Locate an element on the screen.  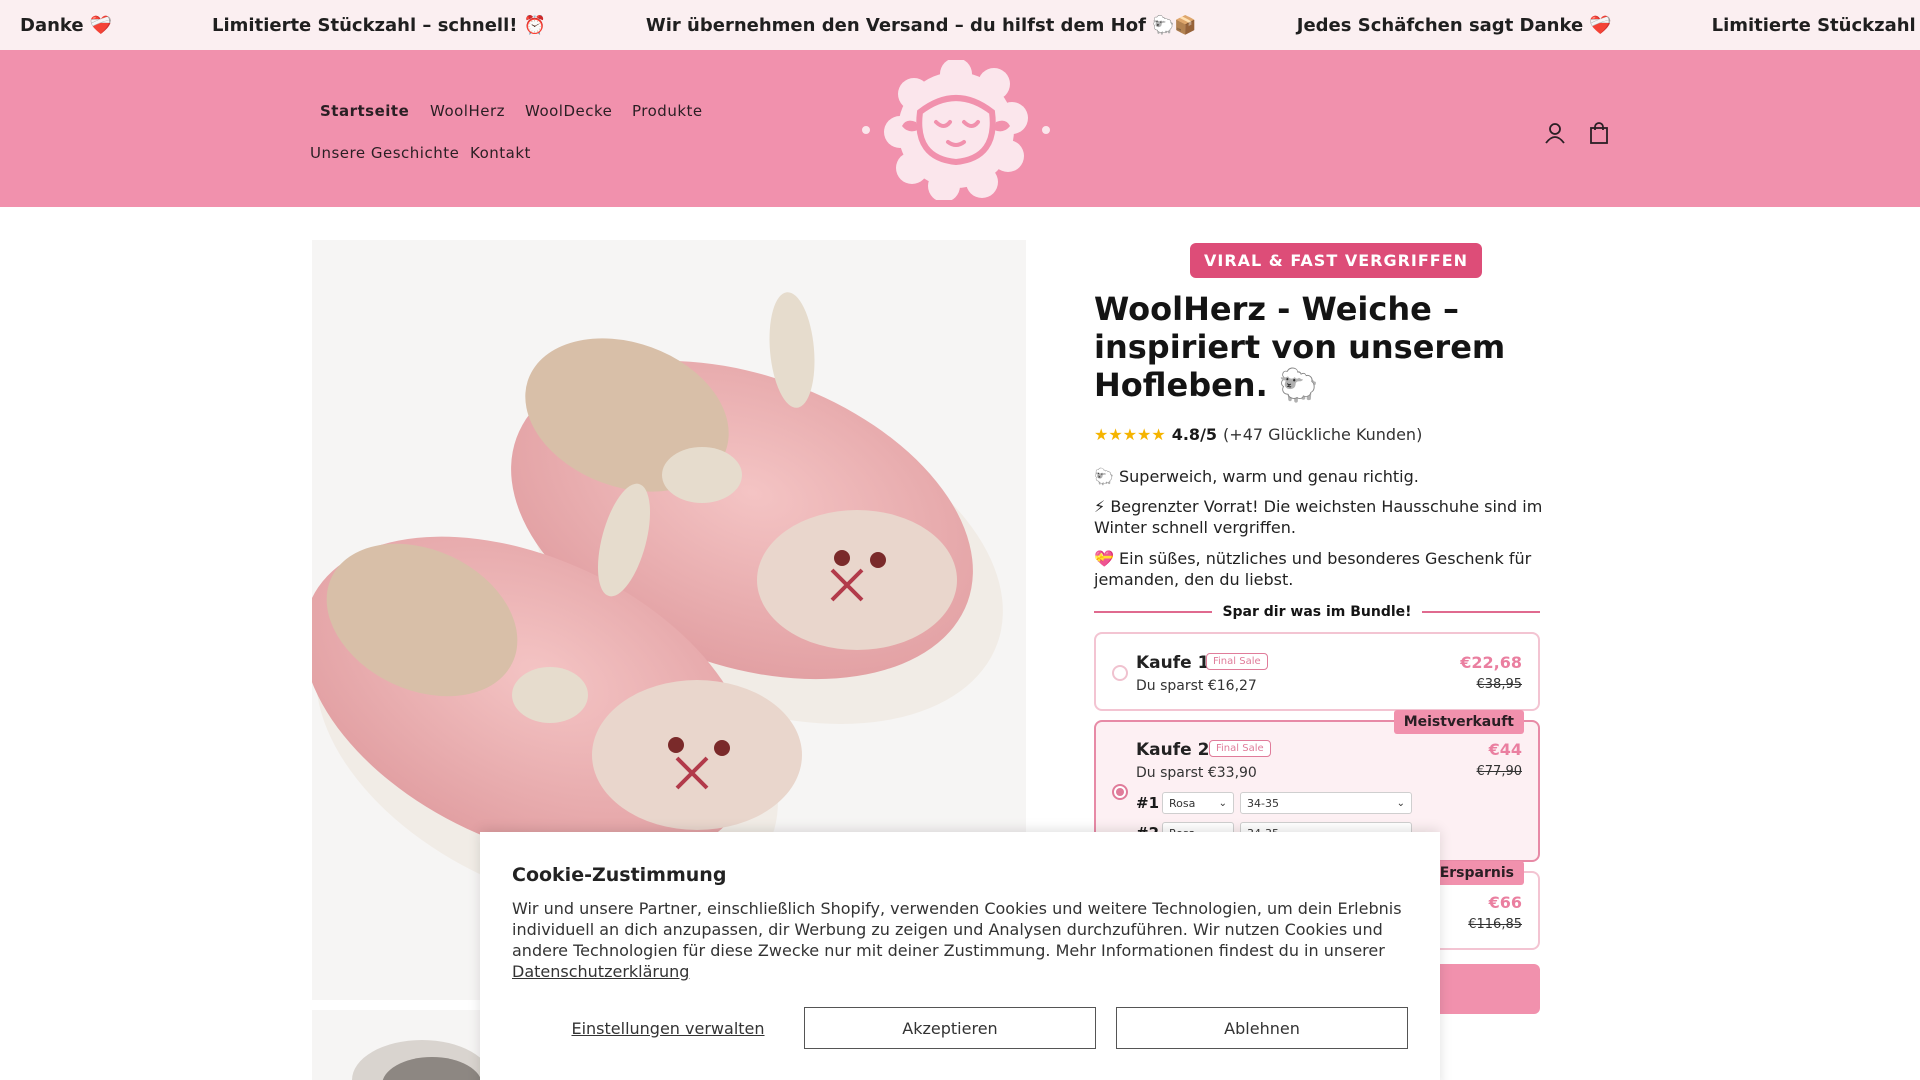
variant-number: #1 is located at coordinates (1148, 803).